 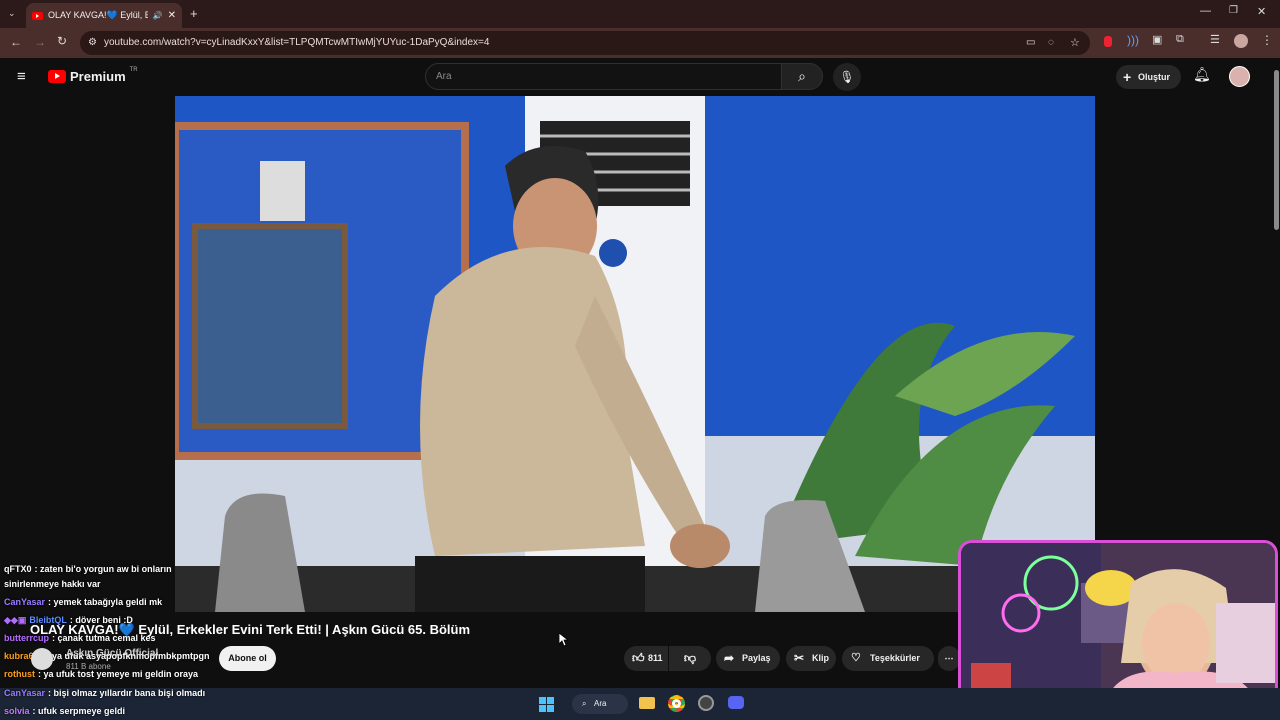 I want to click on chat-message: qFTX0: zaten bi'o yorgun aw bi onların, so click(x=88, y=569).